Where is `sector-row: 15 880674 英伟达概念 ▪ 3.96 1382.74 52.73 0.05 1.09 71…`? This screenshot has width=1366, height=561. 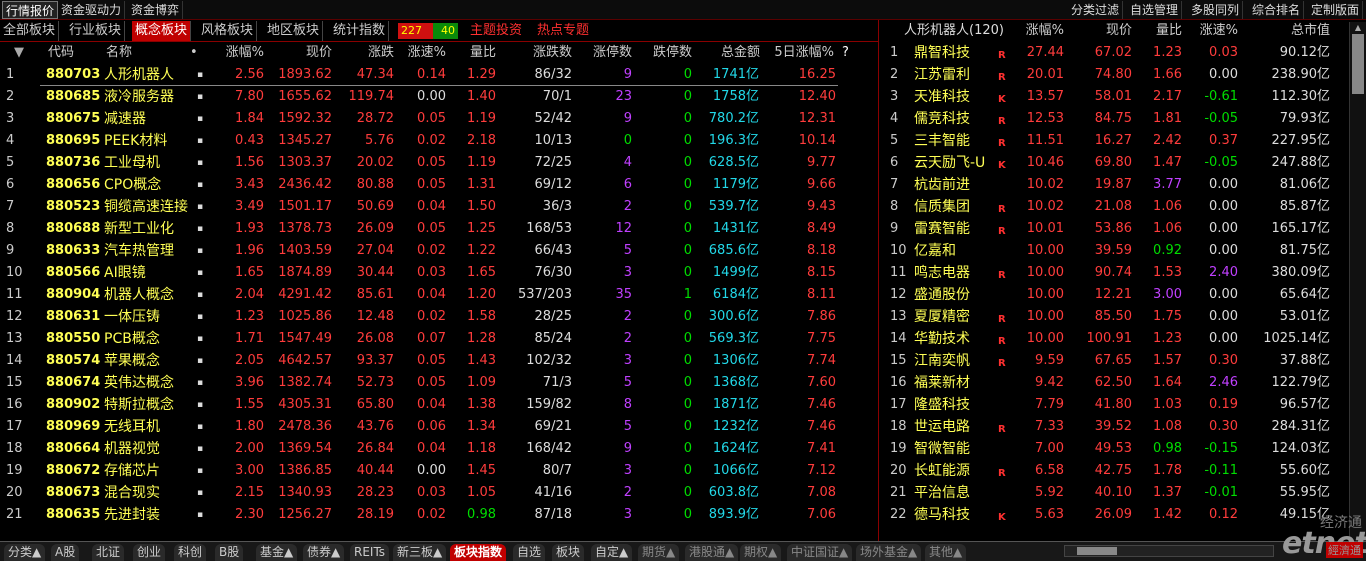 sector-row: 15 880674 英伟达概念 ▪ 3.96 1382.74 52.73 0.05 1.09 71… is located at coordinates (439, 383).